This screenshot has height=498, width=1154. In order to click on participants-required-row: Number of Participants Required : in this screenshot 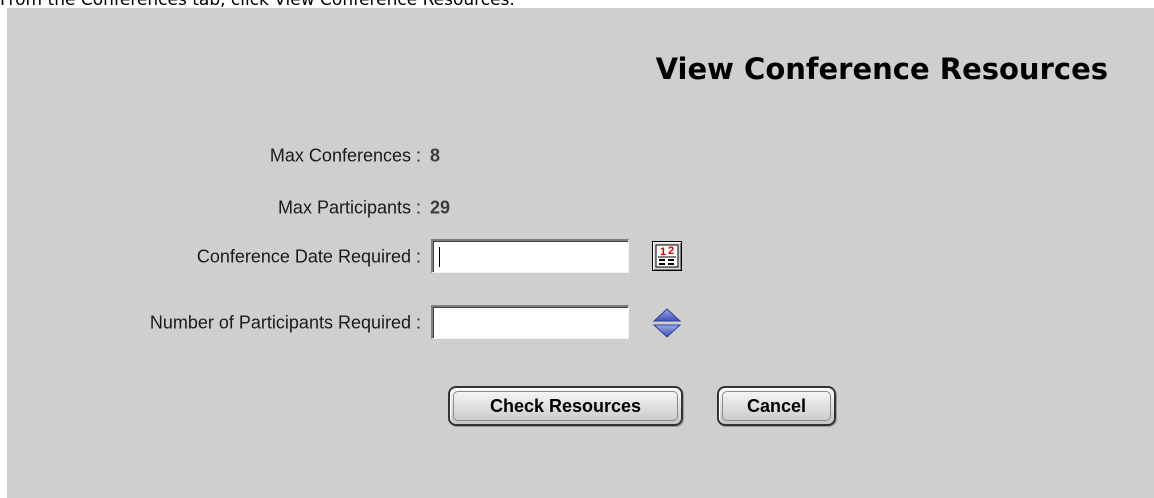, I will do `click(580, 323)`.